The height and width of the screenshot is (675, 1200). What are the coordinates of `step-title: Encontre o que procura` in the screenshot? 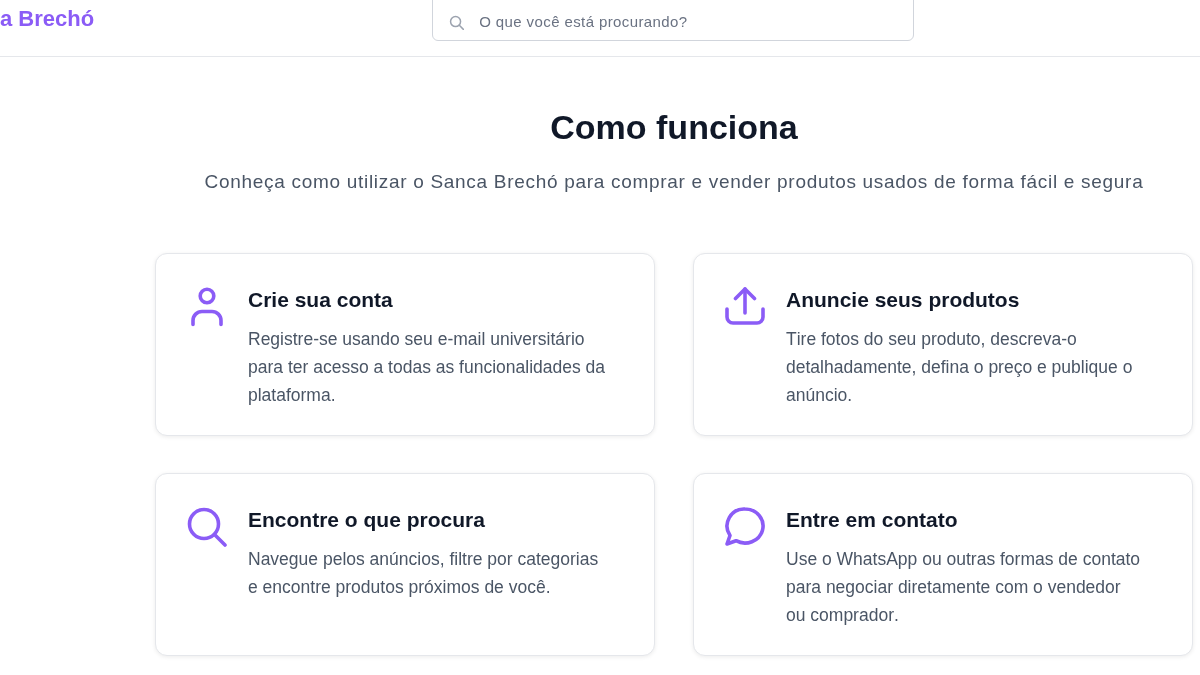 It's located at (367, 520).